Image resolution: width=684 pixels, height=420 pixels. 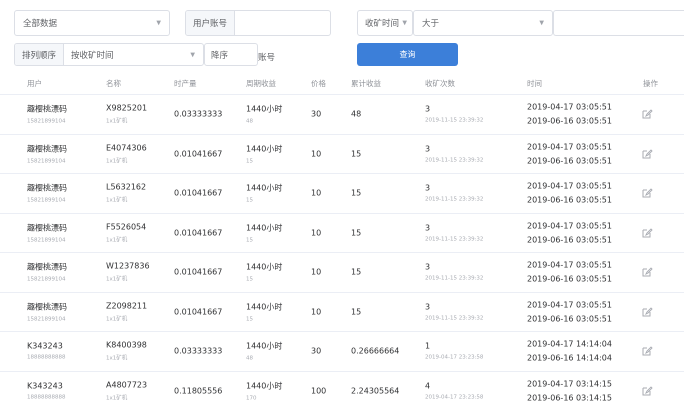 What do you see at coordinates (126, 148) in the screenshot?
I see `machine-name: E4074306` at bounding box center [126, 148].